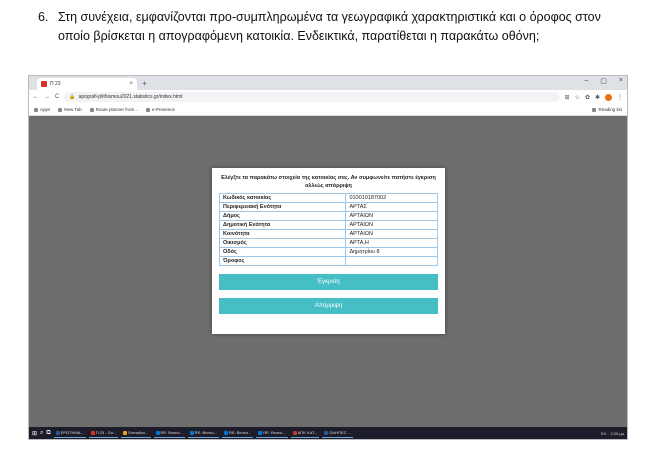 This screenshot has width=645, height=450. I want to click on instruction-number: 6., so click(43, 17).